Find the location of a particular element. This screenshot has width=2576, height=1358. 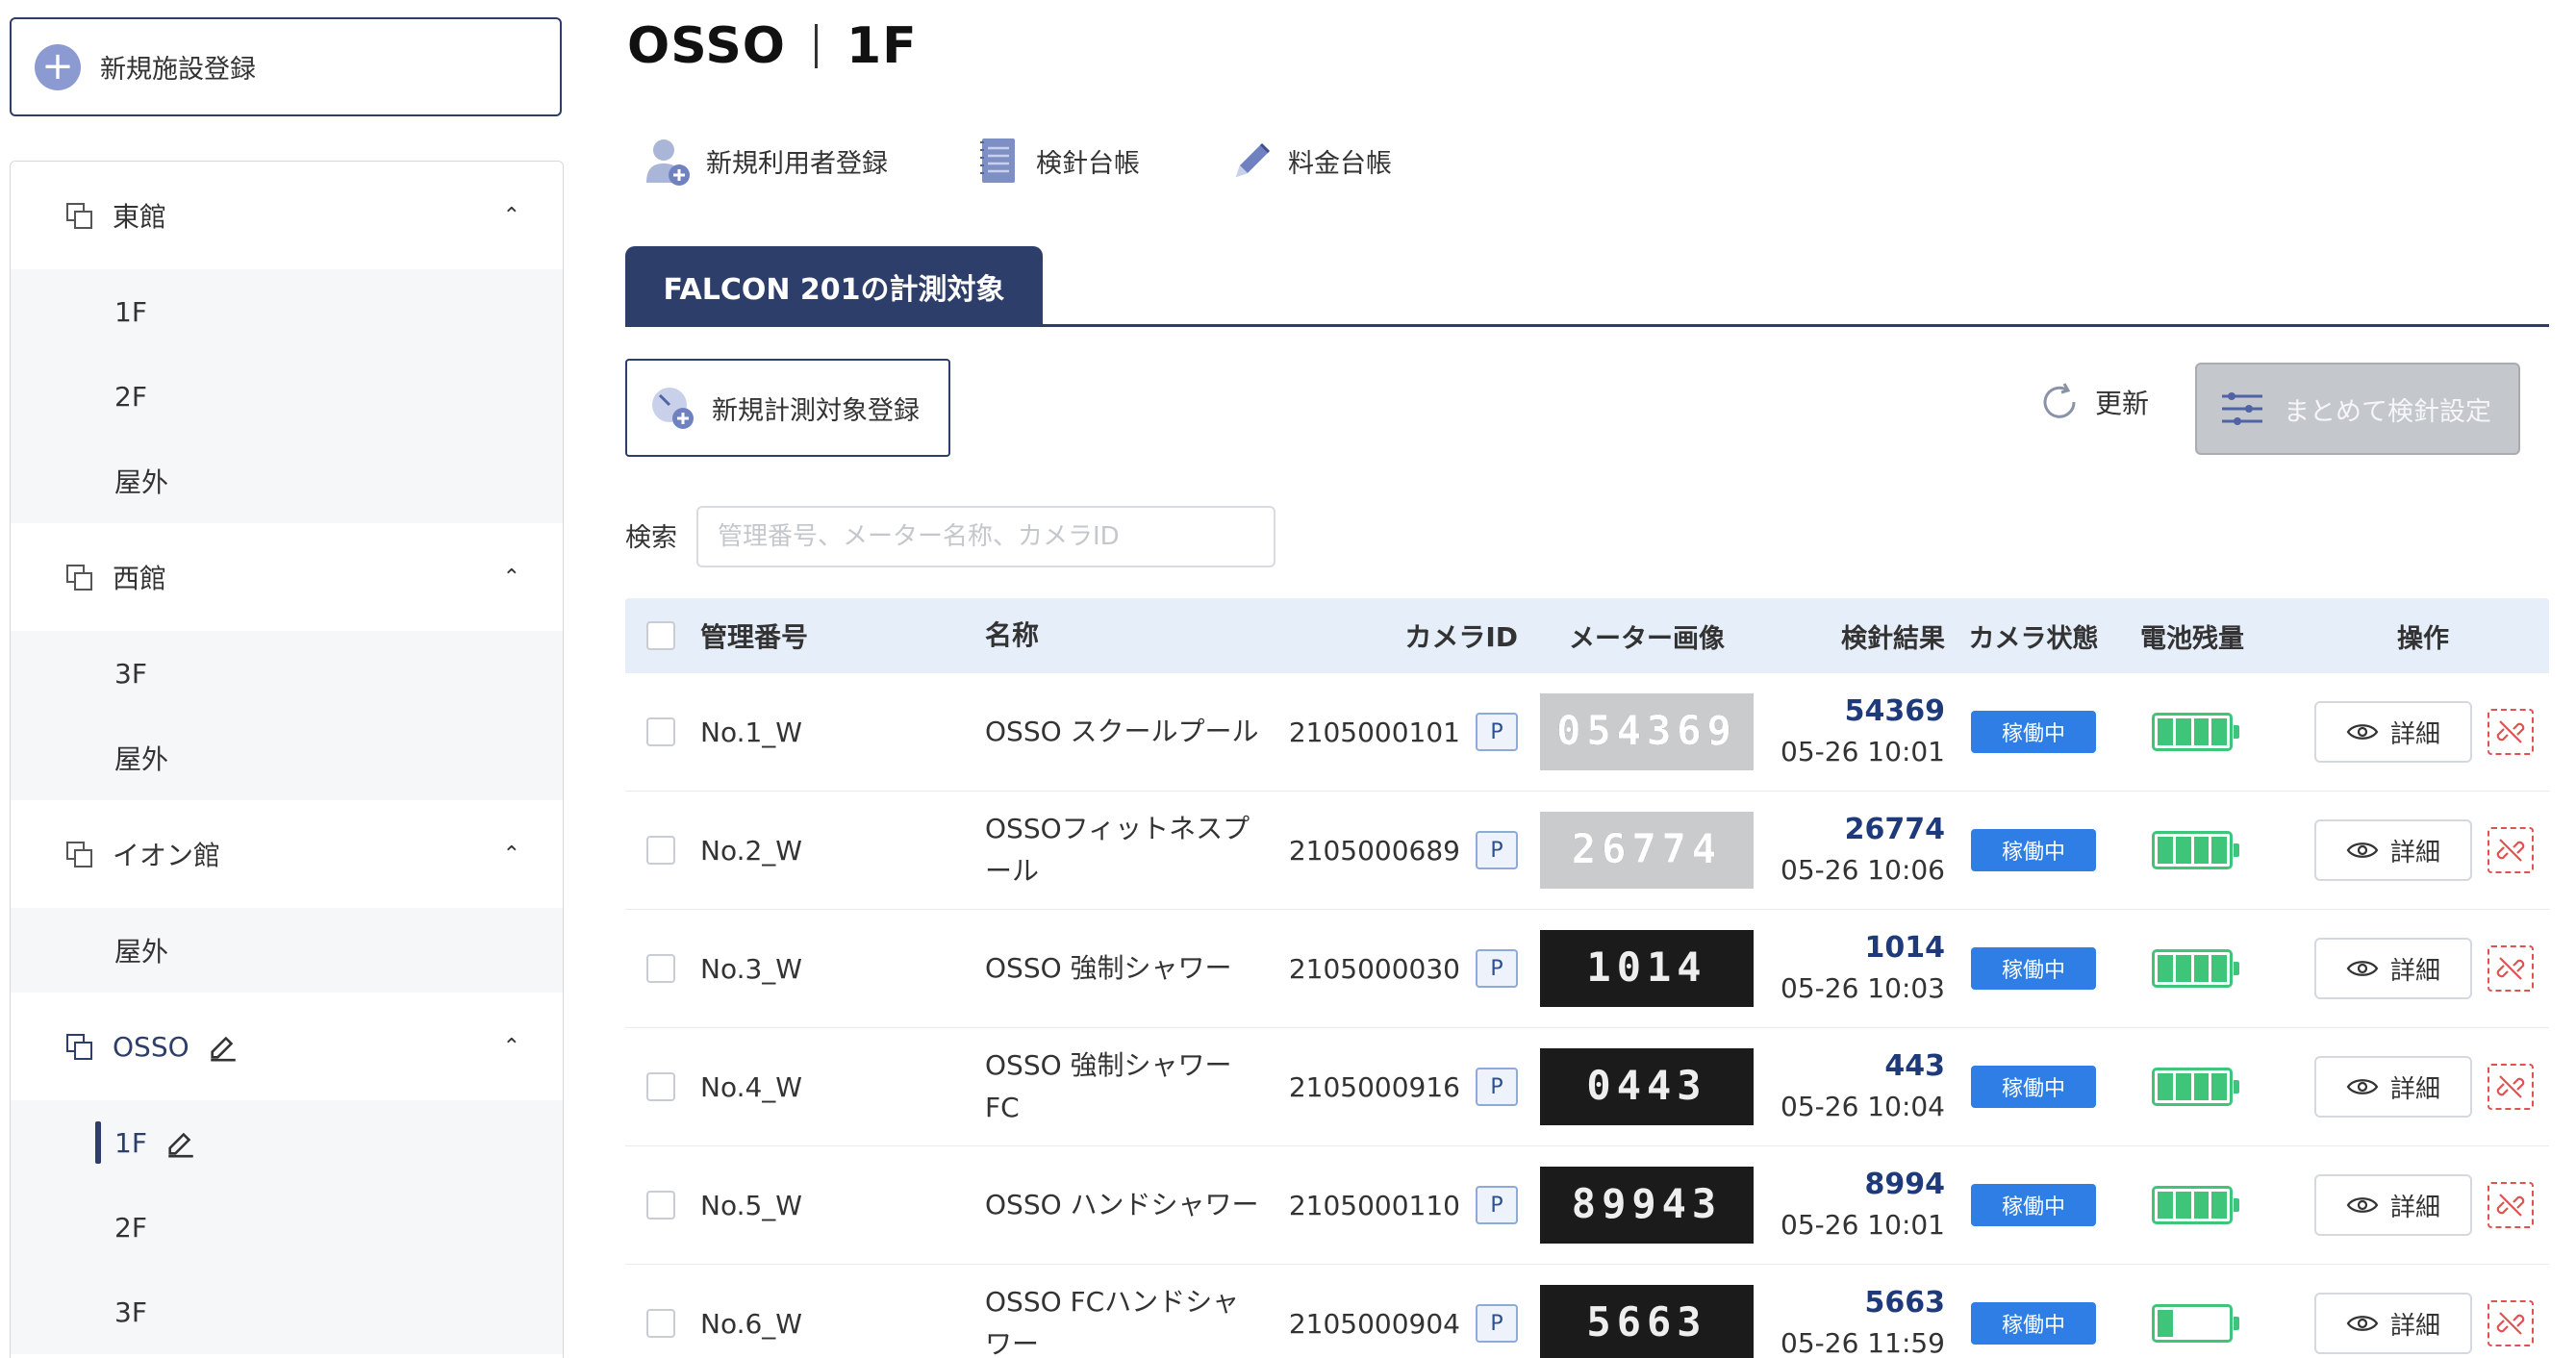

search-input is located at coordinates (985, 537).